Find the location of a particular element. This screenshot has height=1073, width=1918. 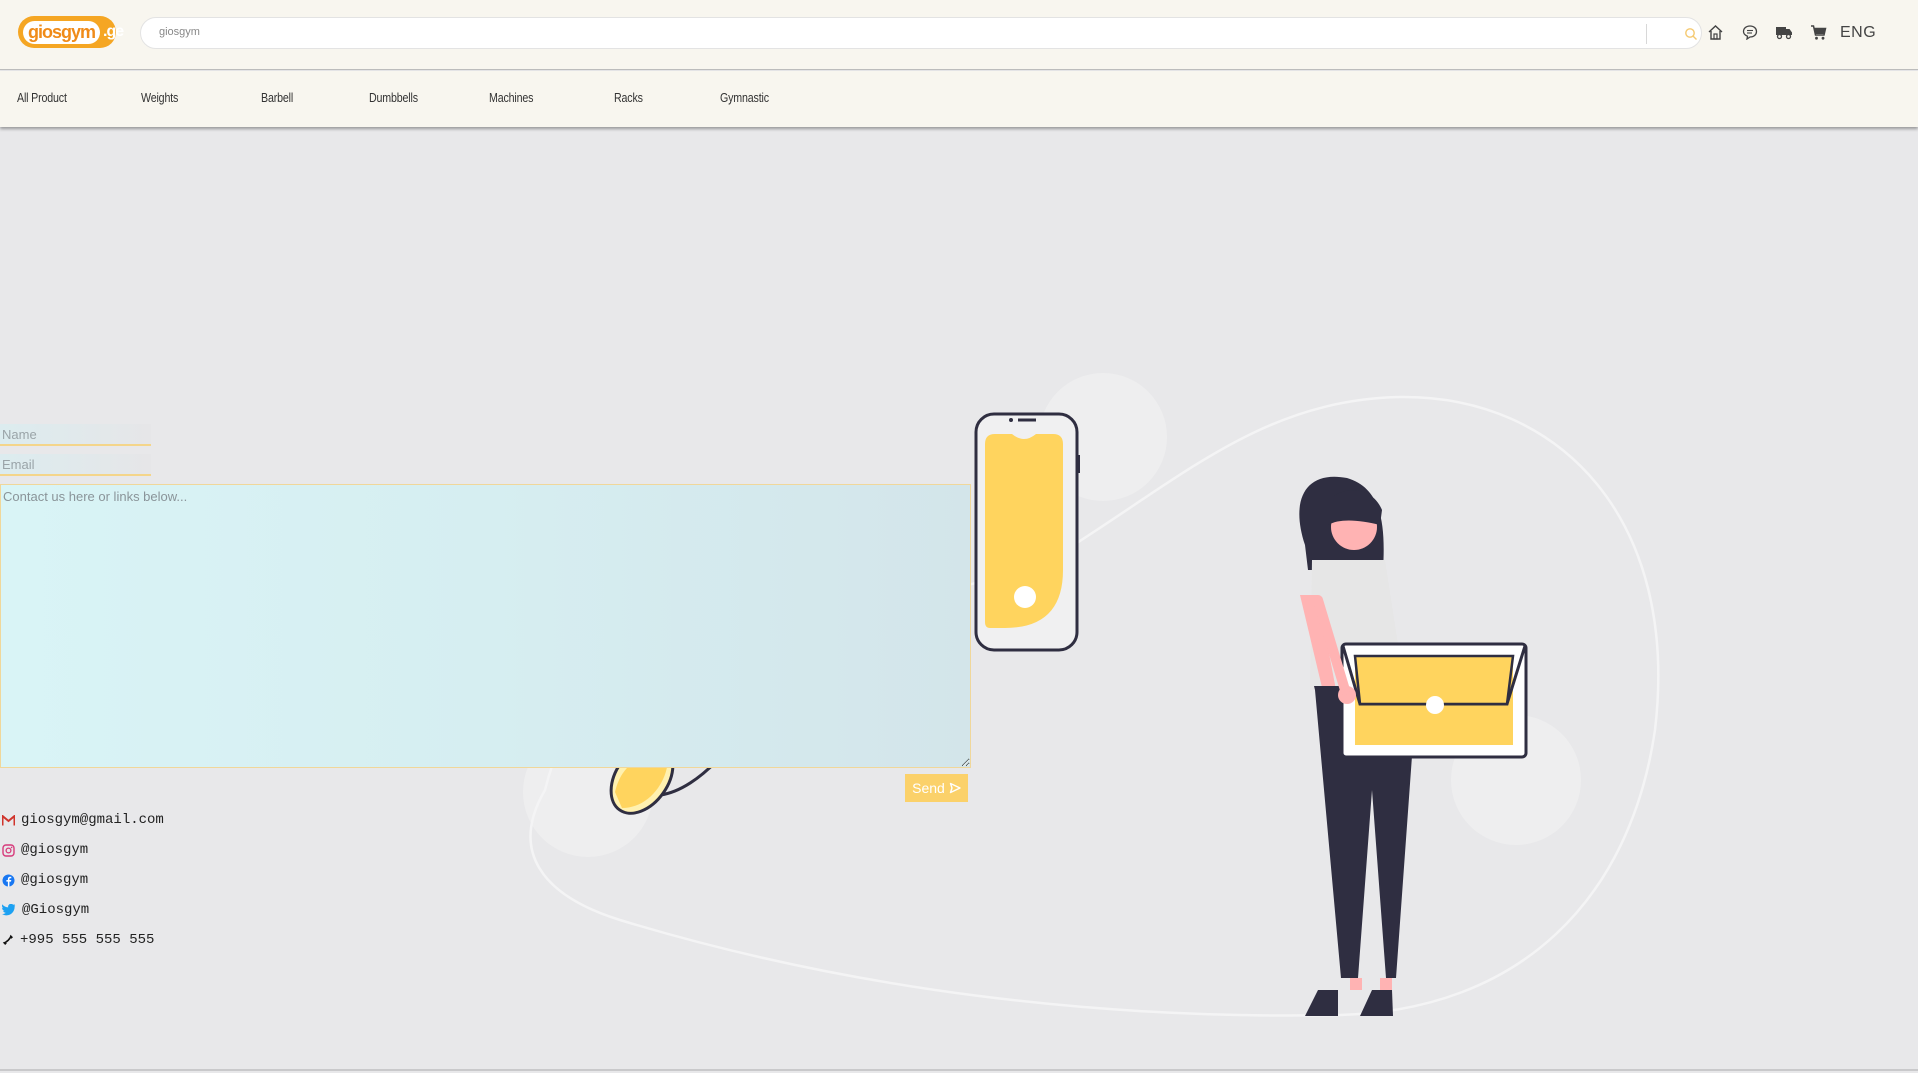

search-divider is located at coordinates (1646, 34).